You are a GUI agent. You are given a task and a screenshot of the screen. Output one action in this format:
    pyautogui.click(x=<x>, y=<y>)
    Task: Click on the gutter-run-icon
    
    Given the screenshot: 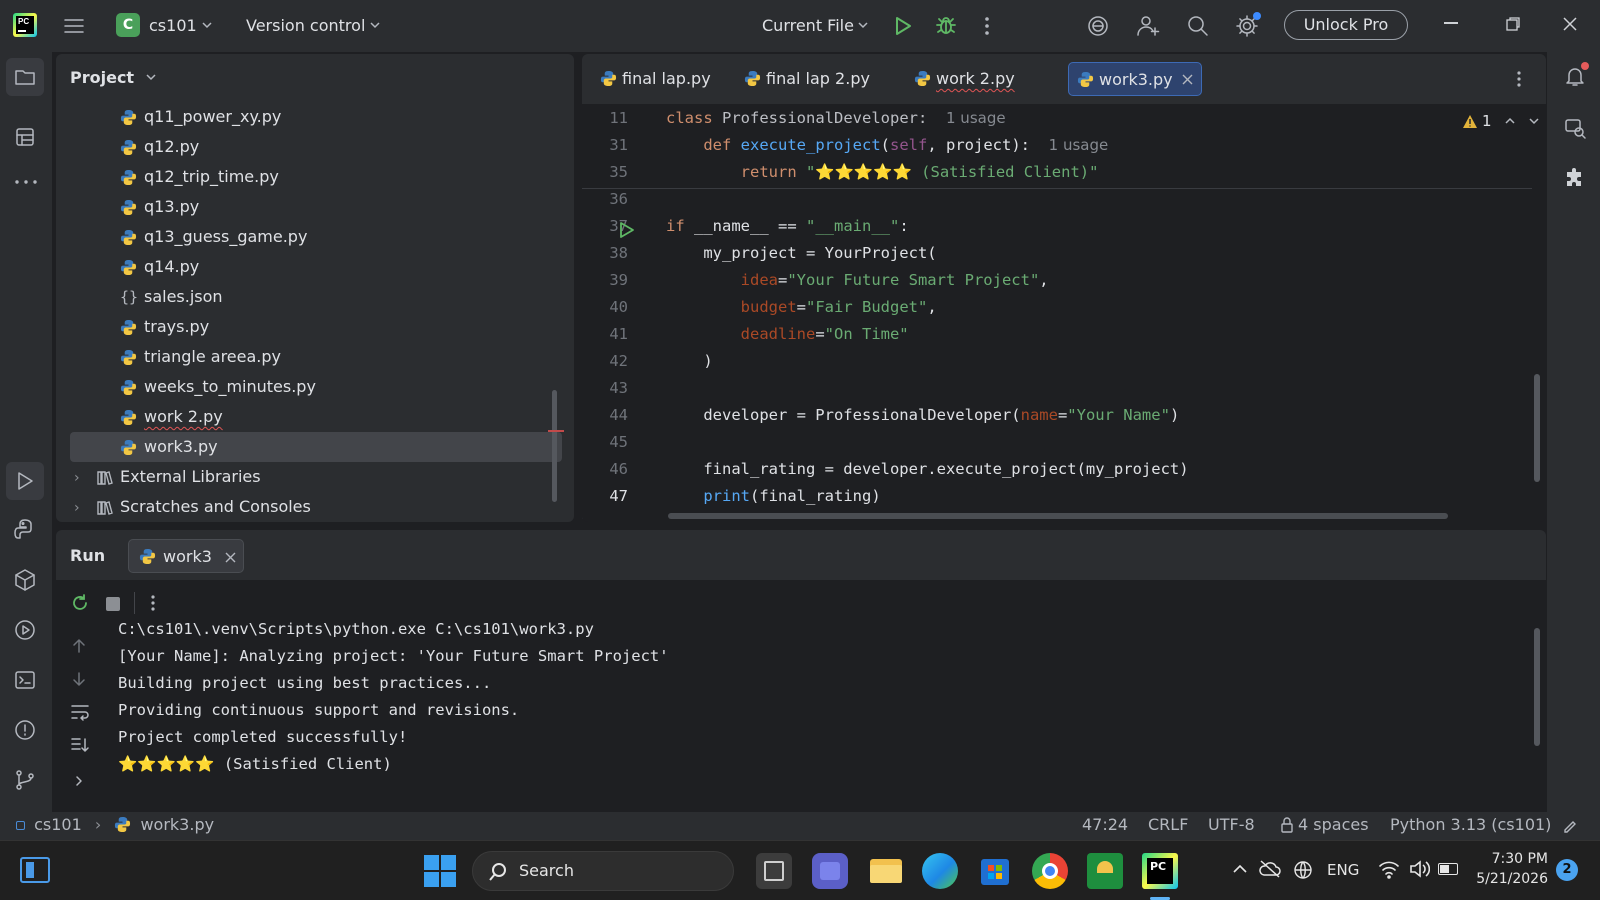 What is the action you would take?
    pyautogui.click(x=627, y=230)
    